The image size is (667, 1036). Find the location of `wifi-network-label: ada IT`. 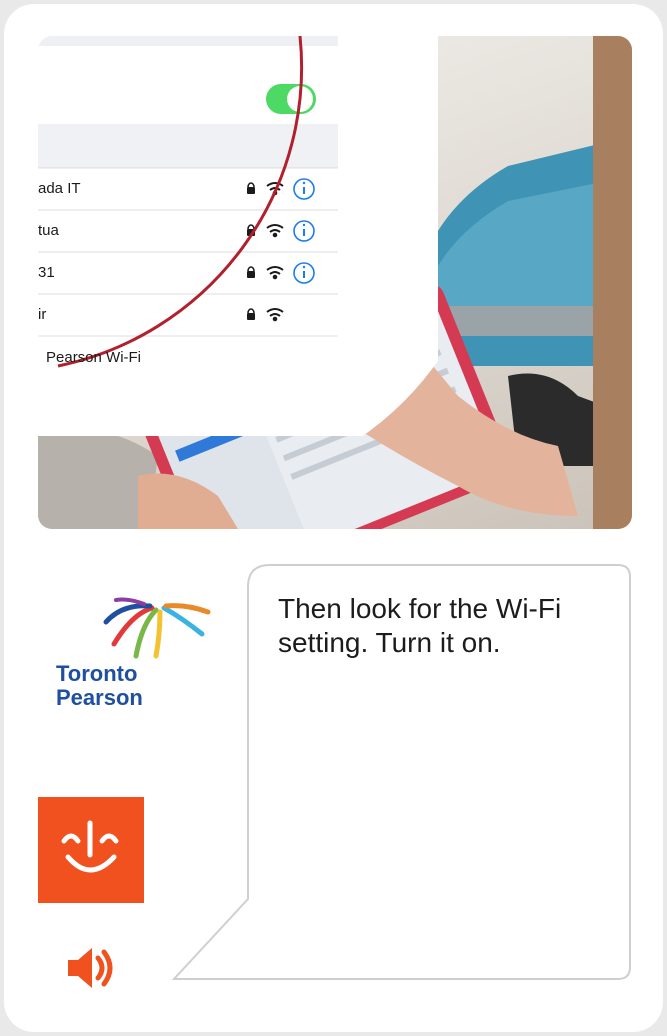

wifi-network-label: ada IT is located at coordinates (59, 188).